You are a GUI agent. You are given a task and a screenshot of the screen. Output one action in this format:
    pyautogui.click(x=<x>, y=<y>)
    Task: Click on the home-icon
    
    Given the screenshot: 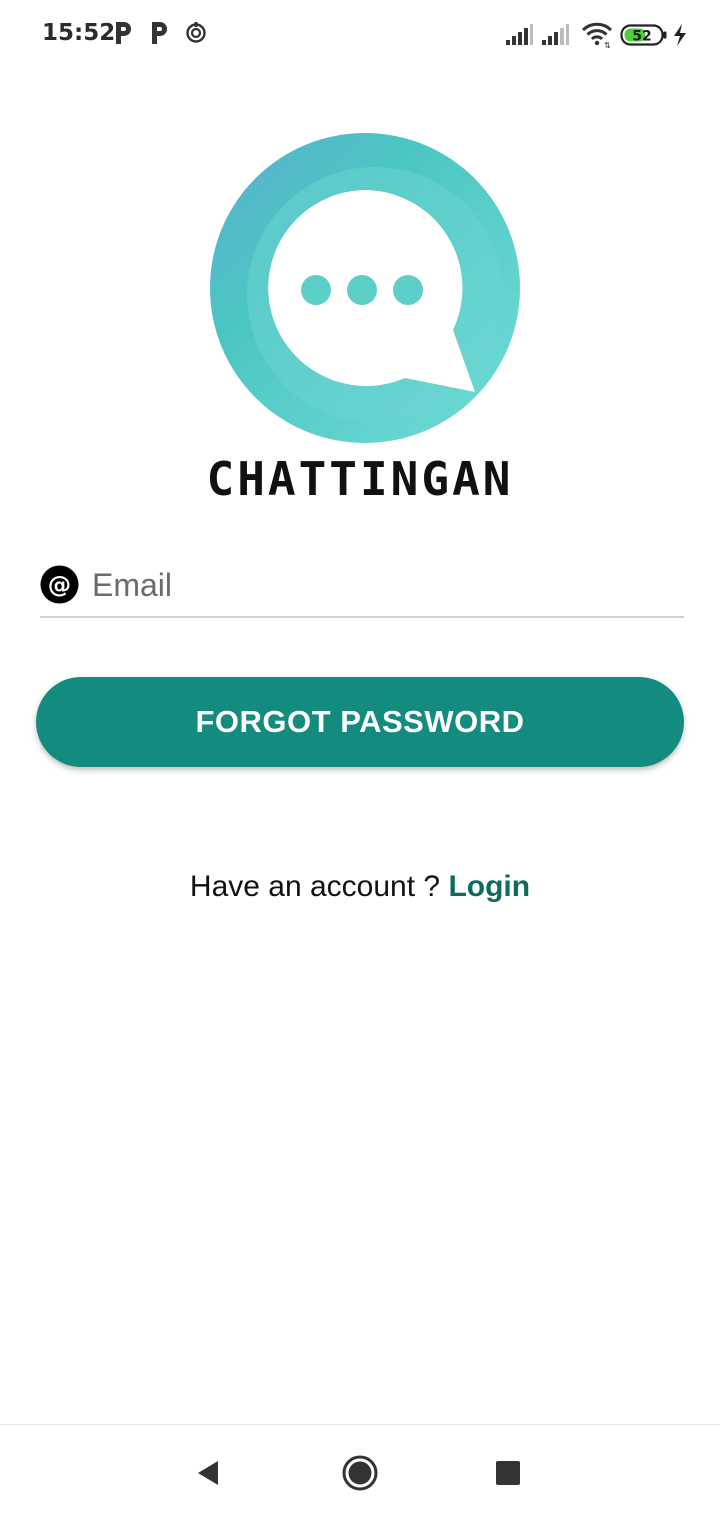 What is the action you would take?
    pyautogui.click(x=360, y=1473)
    